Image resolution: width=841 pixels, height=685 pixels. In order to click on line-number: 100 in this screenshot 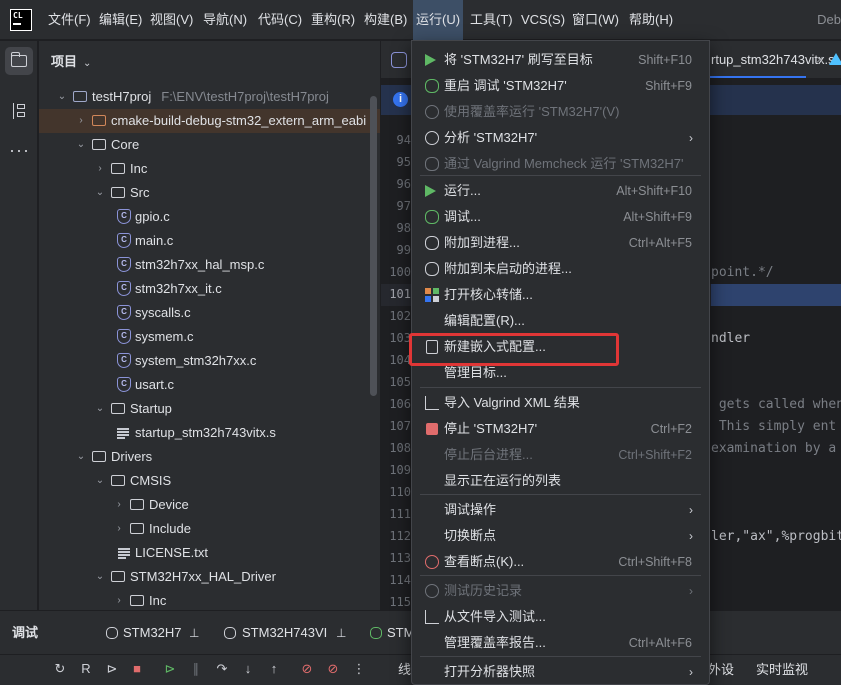, I will do `click(396, 272)`.